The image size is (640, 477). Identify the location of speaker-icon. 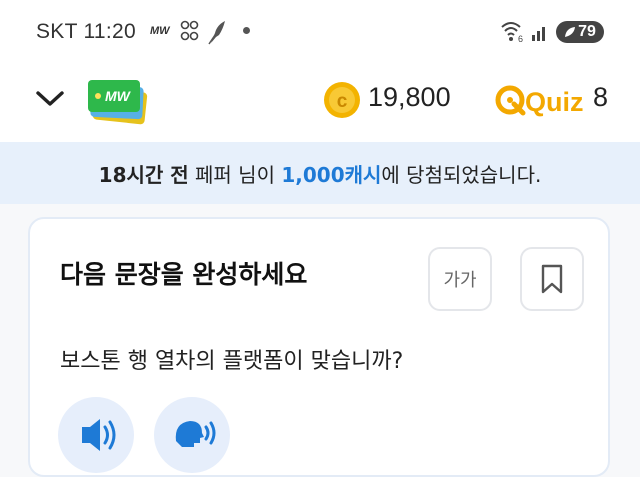
(99, 435).